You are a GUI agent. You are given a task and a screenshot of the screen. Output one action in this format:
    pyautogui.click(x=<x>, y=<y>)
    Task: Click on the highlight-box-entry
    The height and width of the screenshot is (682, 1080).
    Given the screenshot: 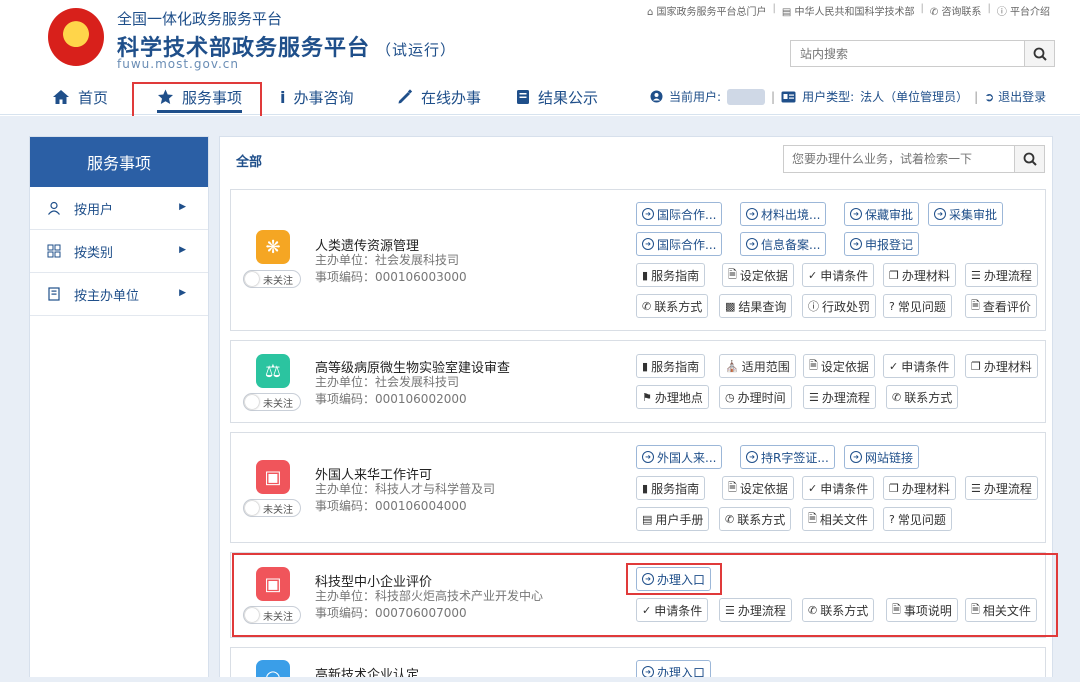 What is the action you would take?
    pyautogui.click(x=674, y=579)
    